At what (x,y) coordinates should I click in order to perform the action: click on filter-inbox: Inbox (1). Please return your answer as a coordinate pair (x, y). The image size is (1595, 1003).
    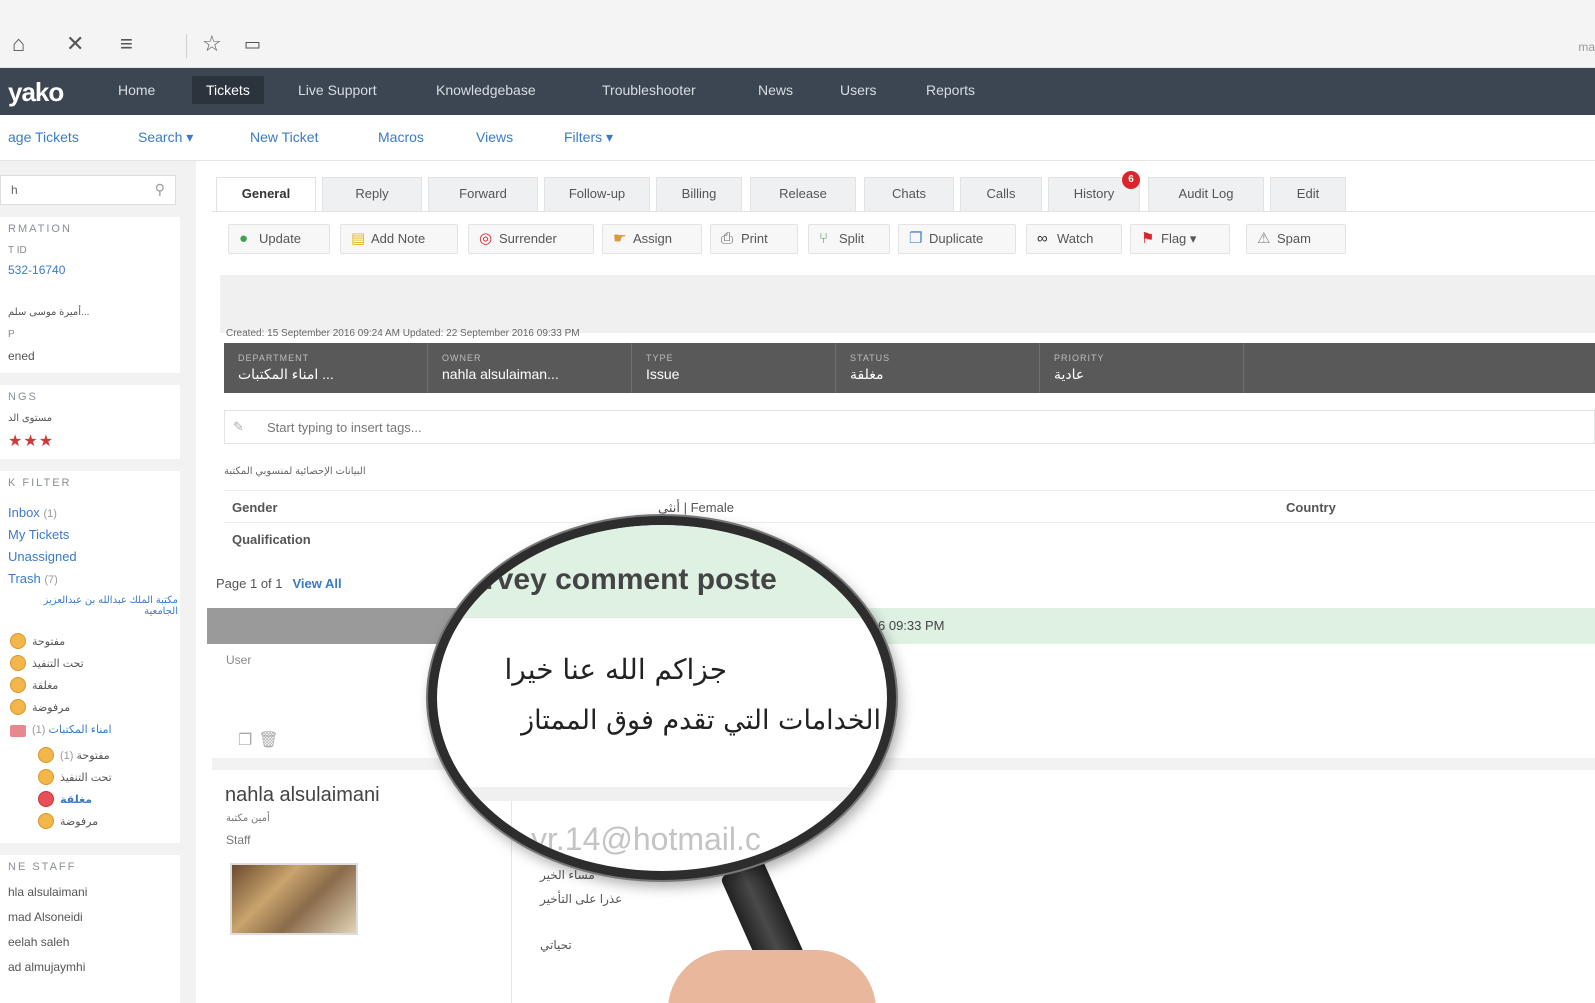
    Looking at the image, I should click on (32, 512).